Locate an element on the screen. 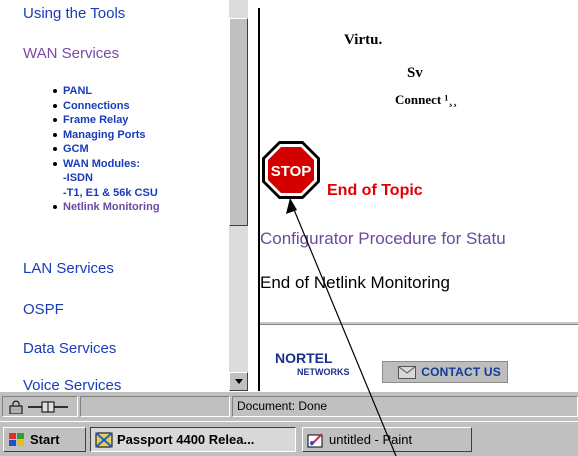  arrow-down-icon is located at coordinates (238, 381).